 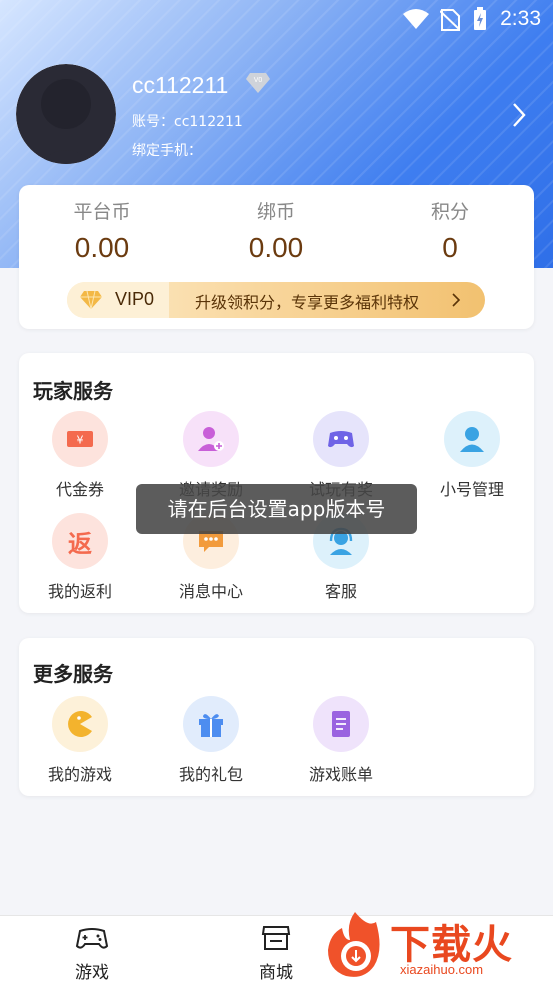 I want to click on watermark-url: xiazaihuo.com, so click(x=442, y=969).